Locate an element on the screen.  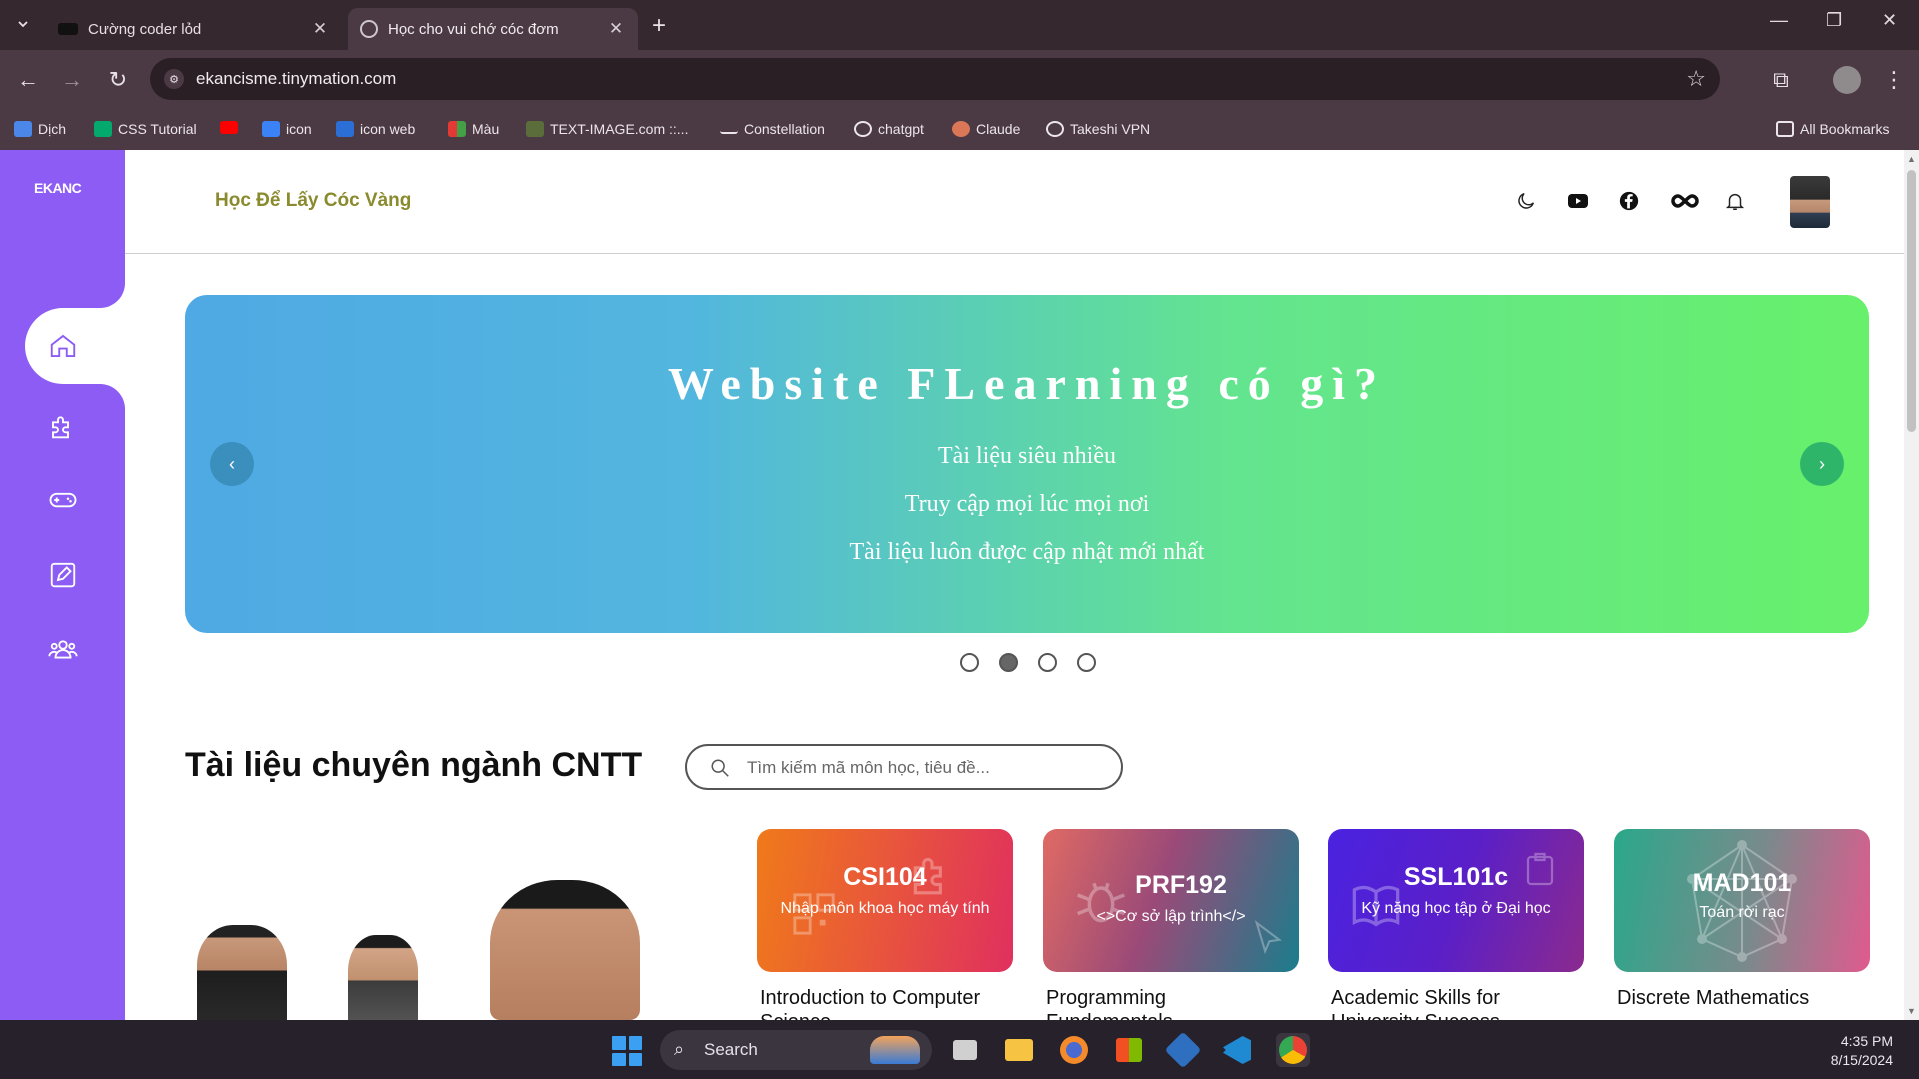
course-card: MAD101 Toán rời rạc Discrete Mathematics is located at coordinates (1742, 924).